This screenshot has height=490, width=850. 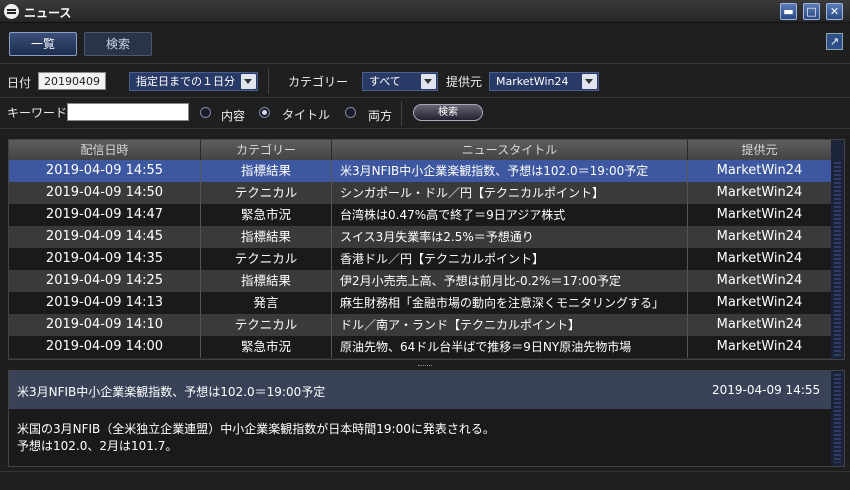 What do you see at coordinates (43, 44) in the screenshot?
I see `tab-list: 一覧` at bounding box center [43, 44].